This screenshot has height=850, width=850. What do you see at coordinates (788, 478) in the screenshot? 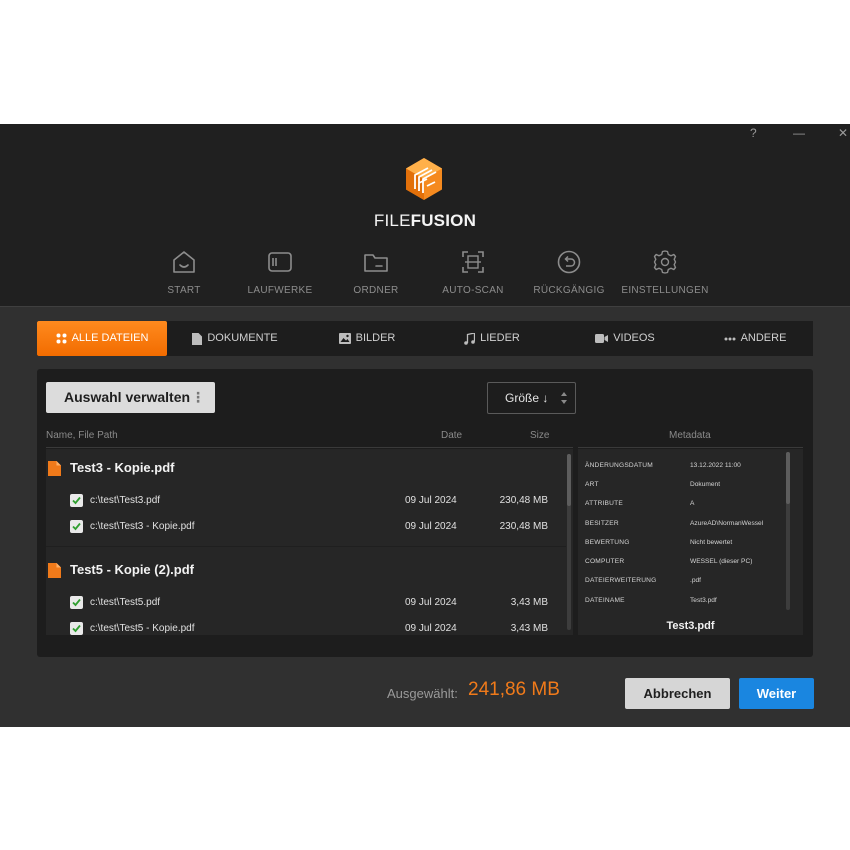
I see `metadata-scrollbar-thumb` at bounding box center [788, 478].